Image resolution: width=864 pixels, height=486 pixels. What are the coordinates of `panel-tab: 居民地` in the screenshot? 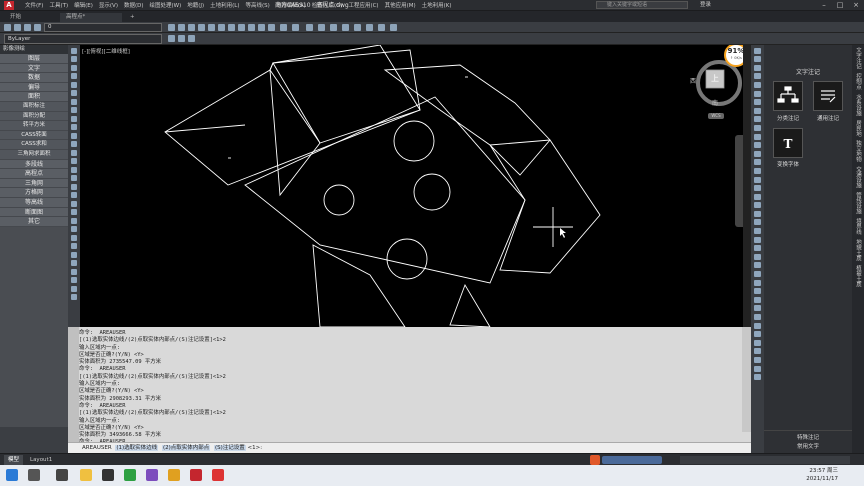 It's located at (858, 128).